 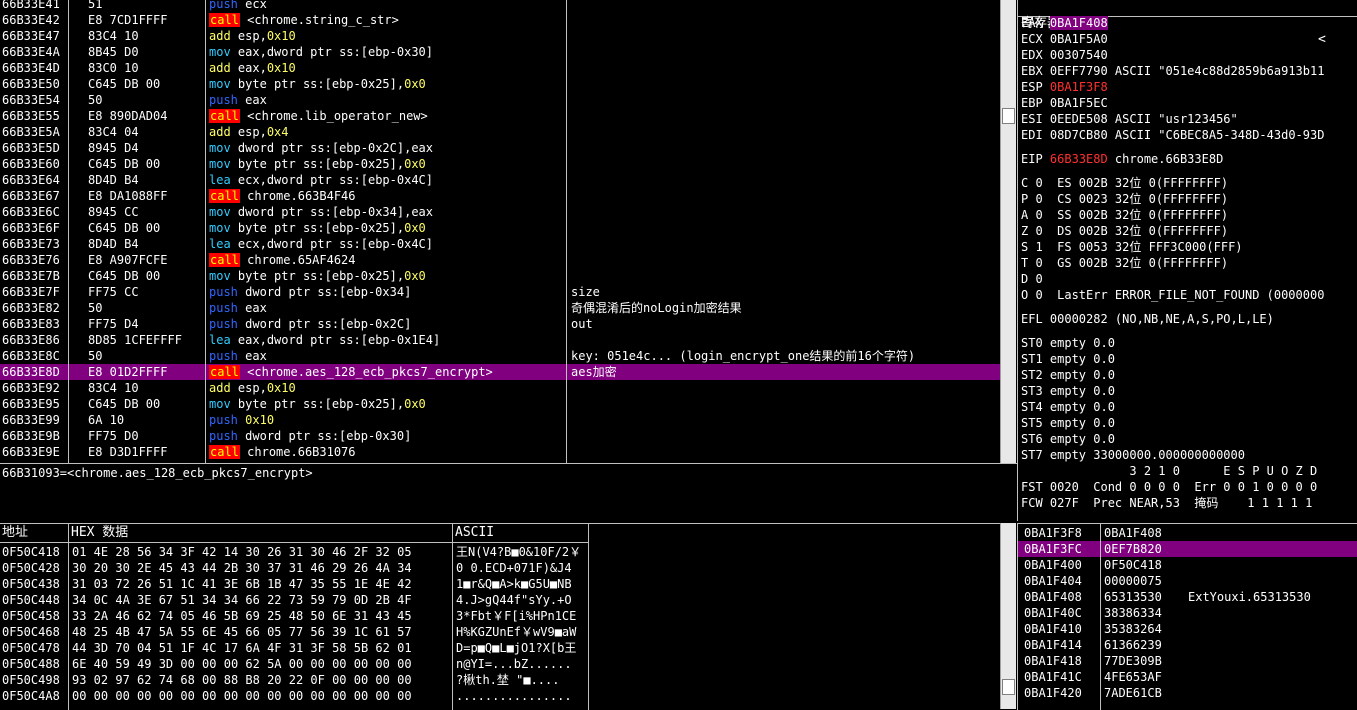 I want to click on fpu-text: ST5 empty 0.0, so click(x=1068, y=423).